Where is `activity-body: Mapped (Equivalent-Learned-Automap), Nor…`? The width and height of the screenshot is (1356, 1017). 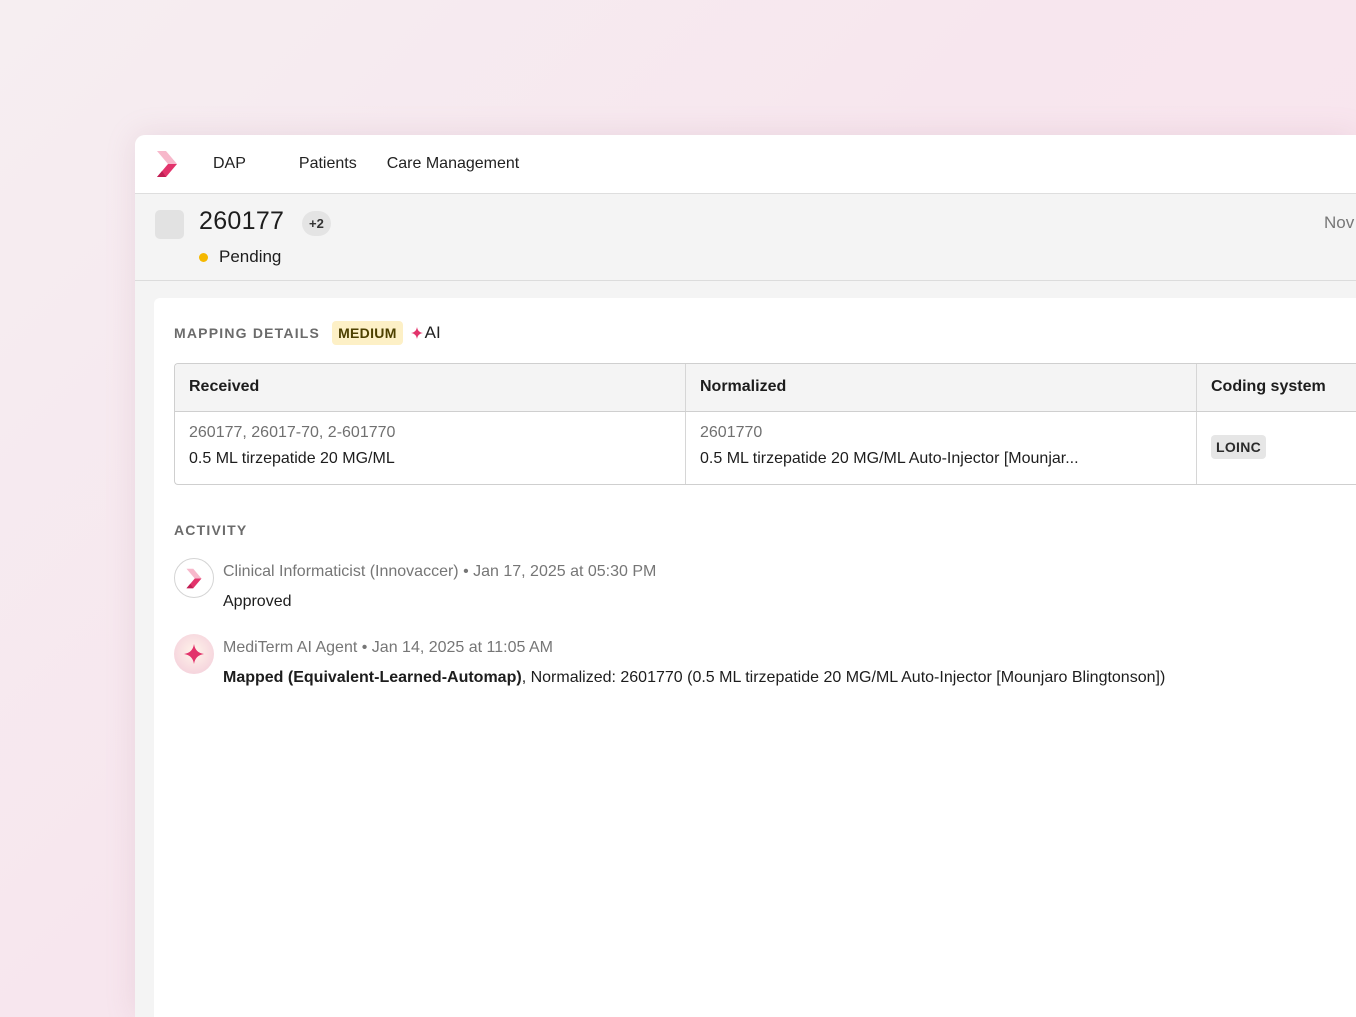 activity-body: Mapped (Equivalent-Learned-Automap), Nor… is located at coordinates (694, 678).